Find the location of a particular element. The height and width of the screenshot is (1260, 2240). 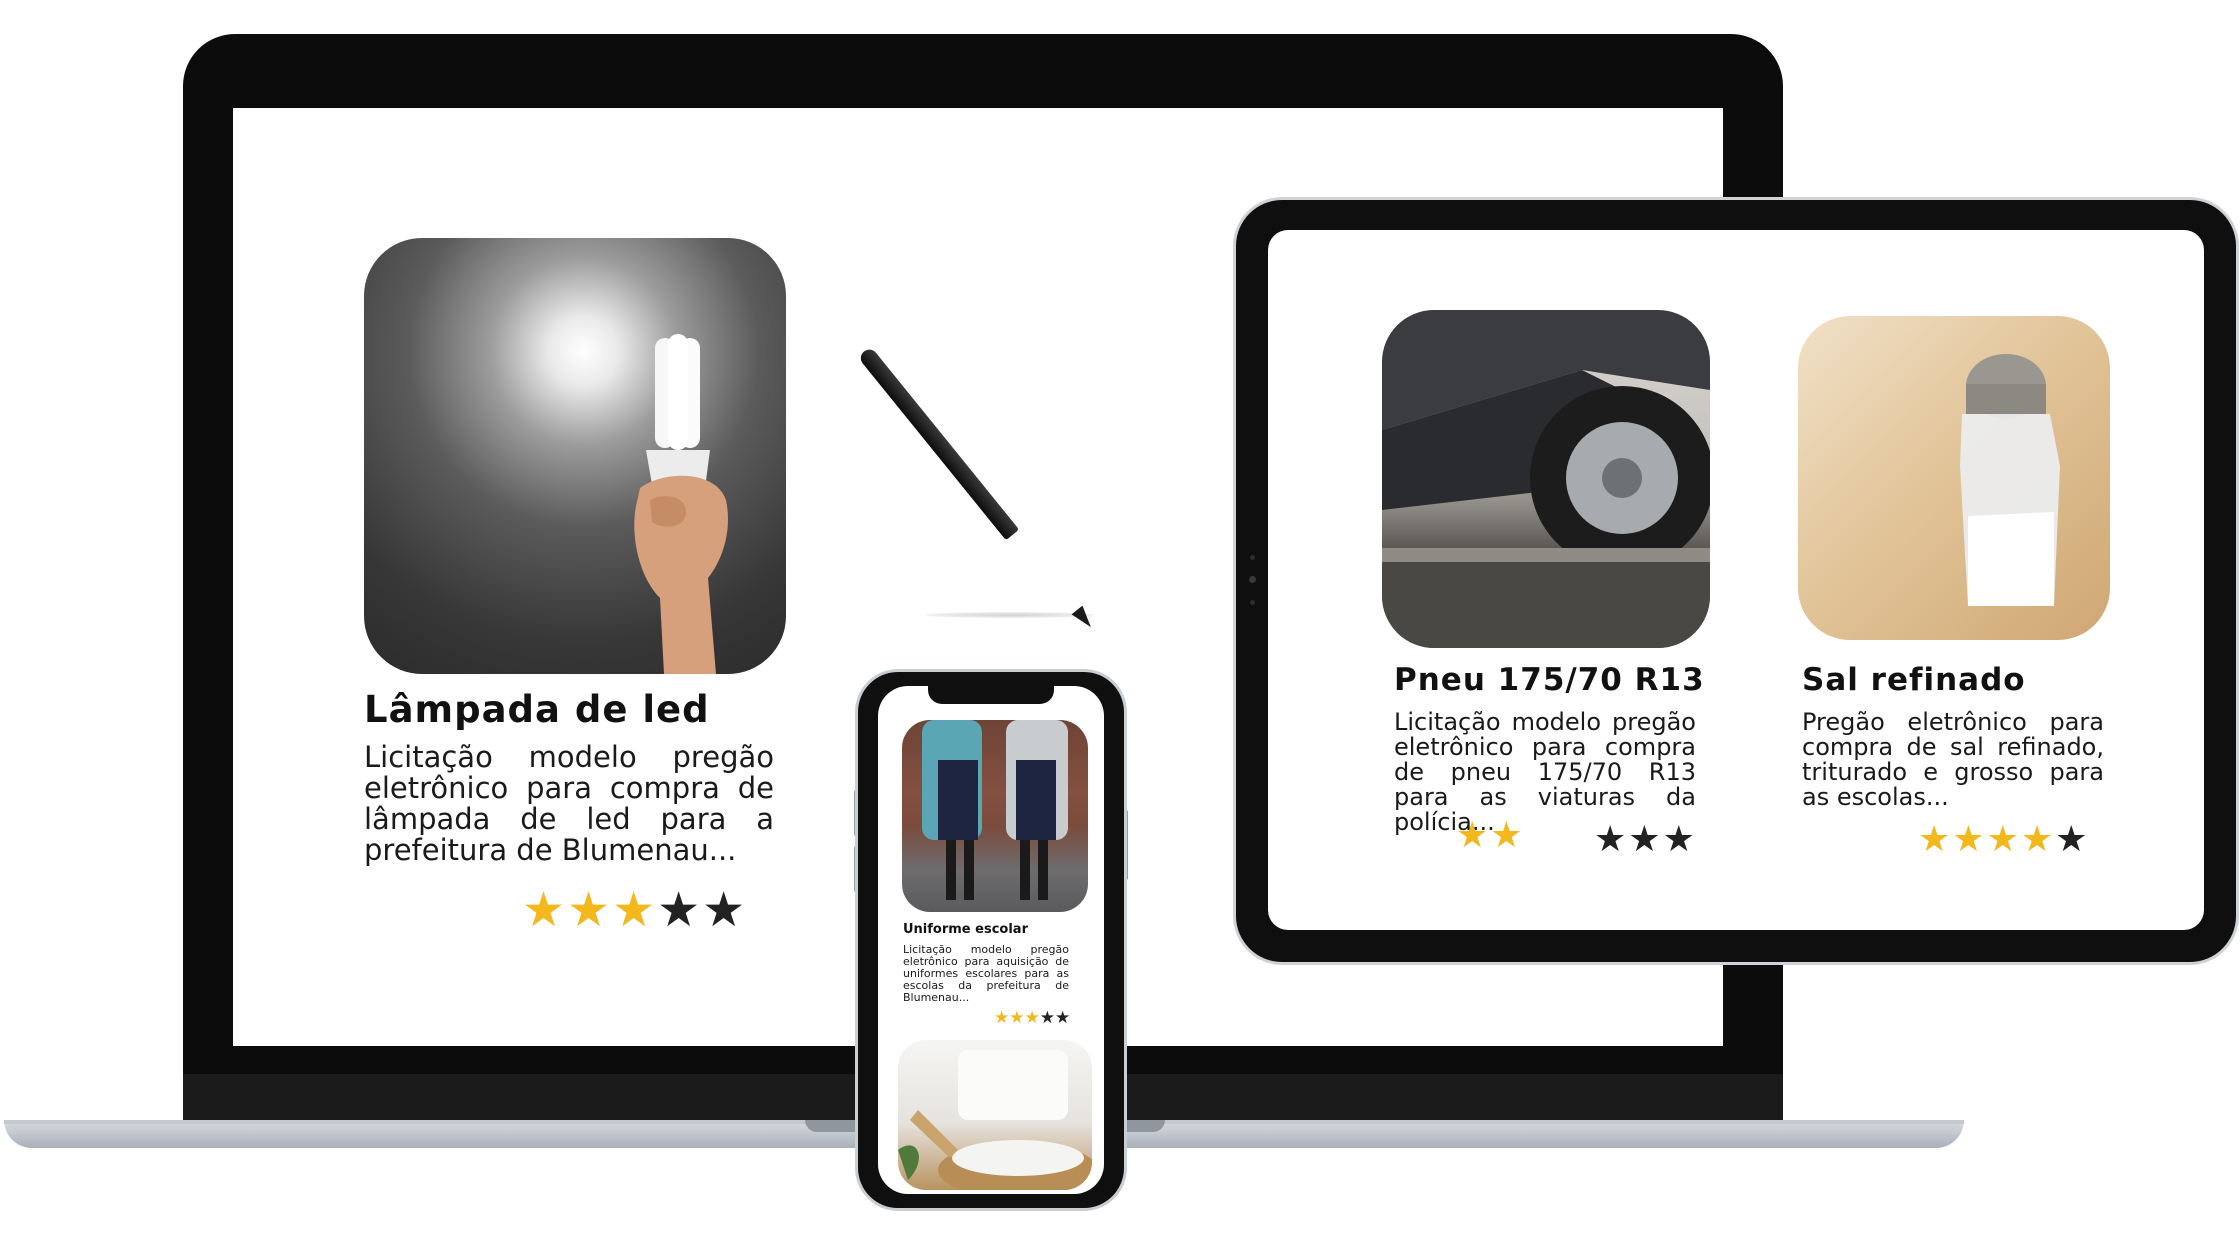

salt-bowl-photo is located at coordinates (995, 1115).